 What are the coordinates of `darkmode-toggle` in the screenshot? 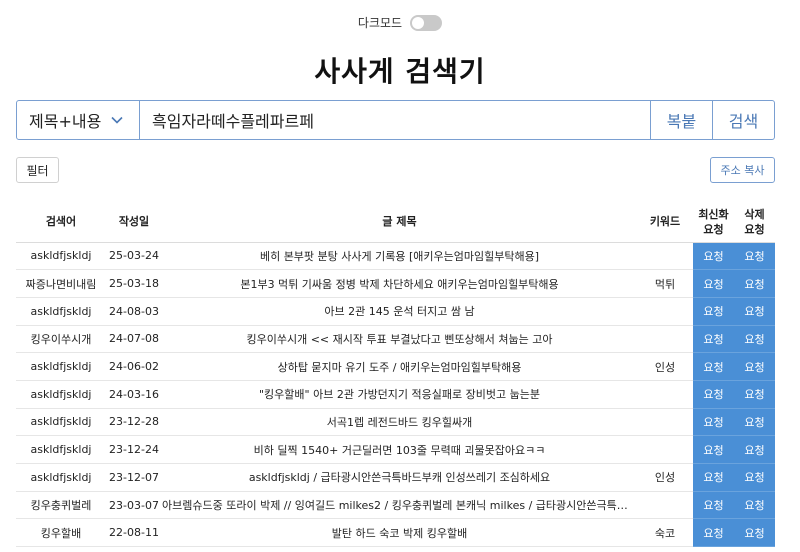 It's located at (426, 22).